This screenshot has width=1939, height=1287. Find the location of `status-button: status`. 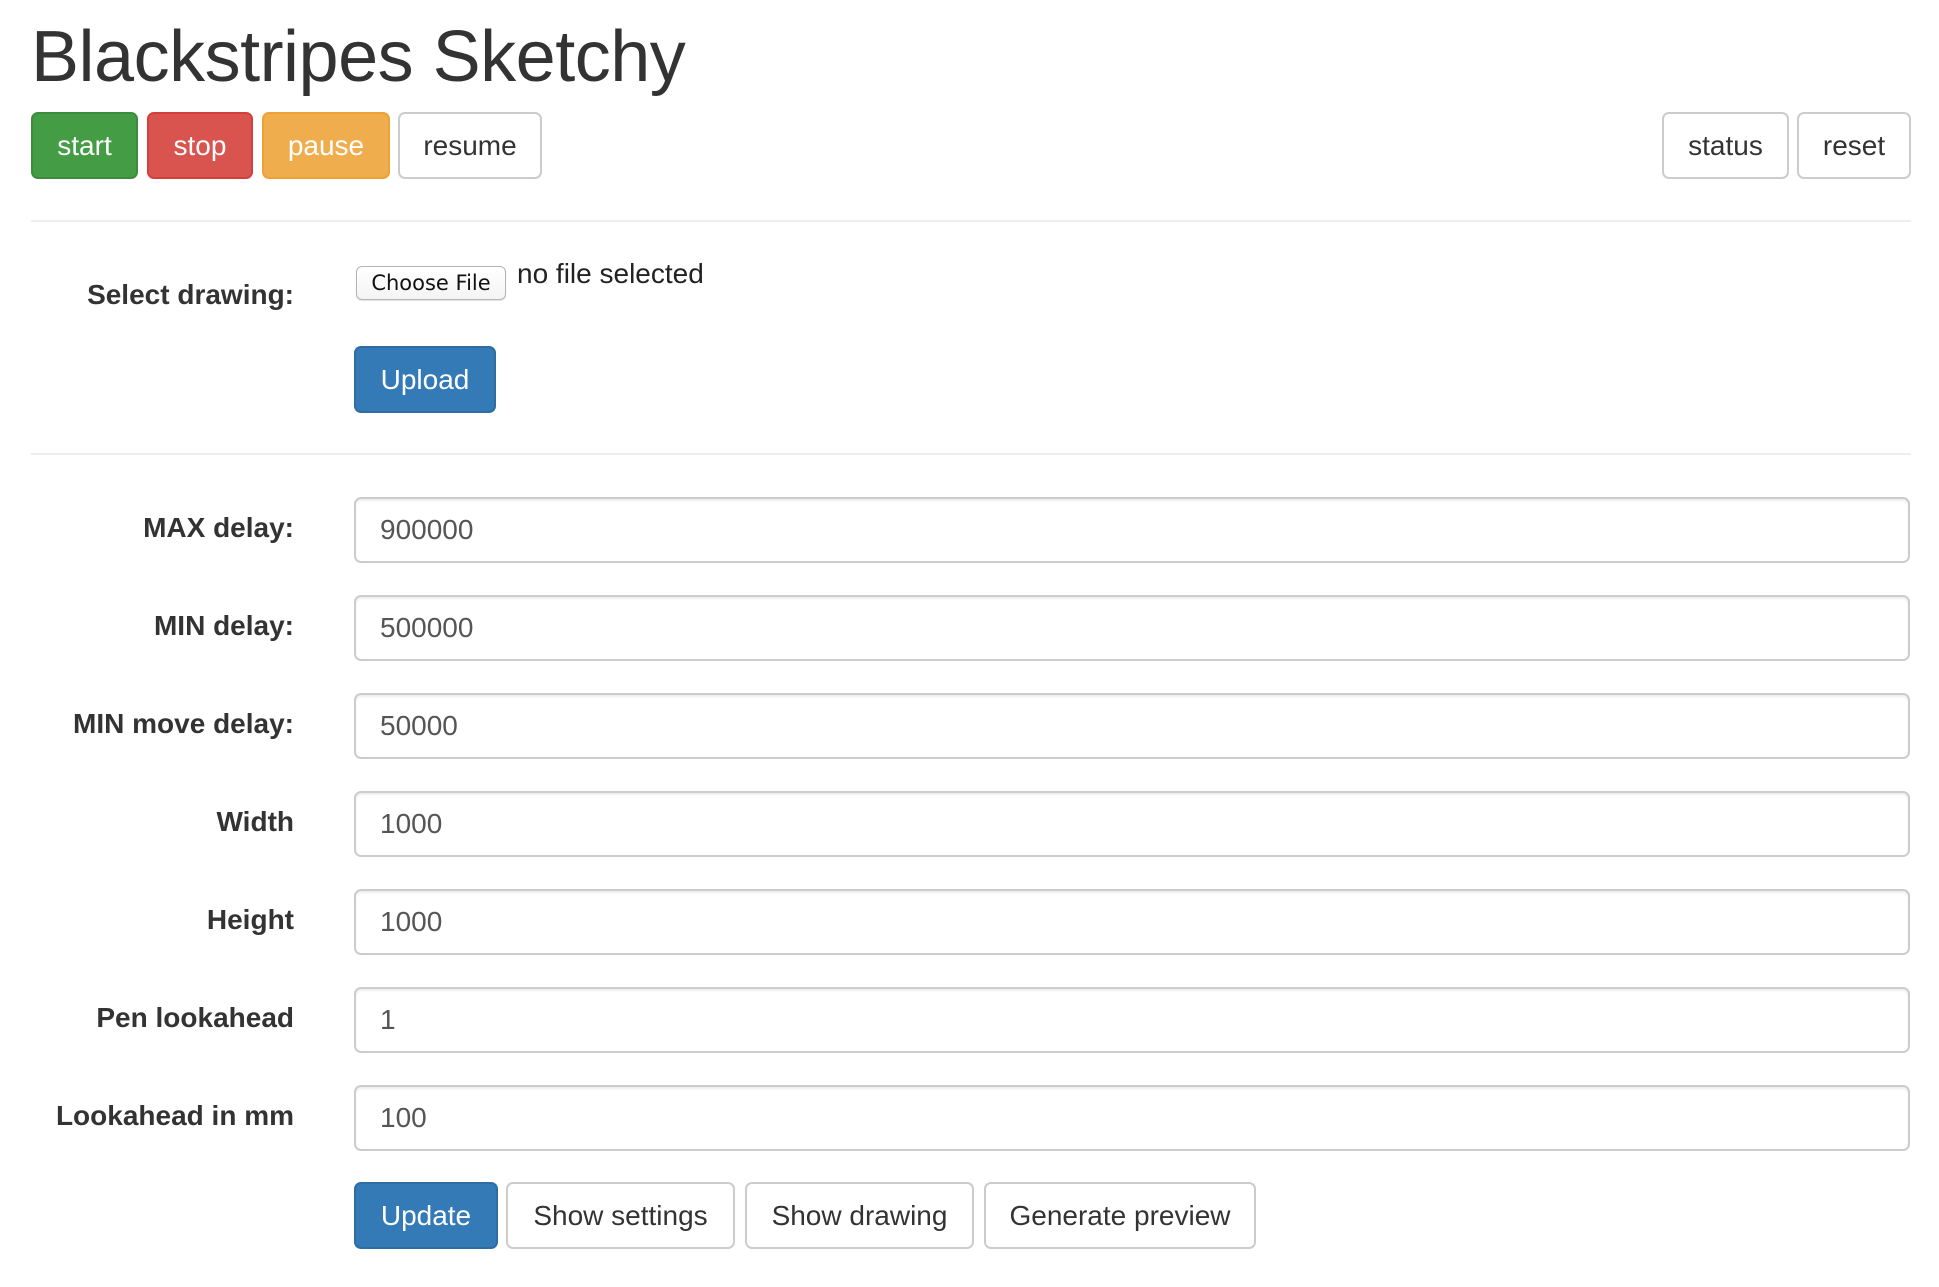

status-button: status is located at coordinates (1725, 145).